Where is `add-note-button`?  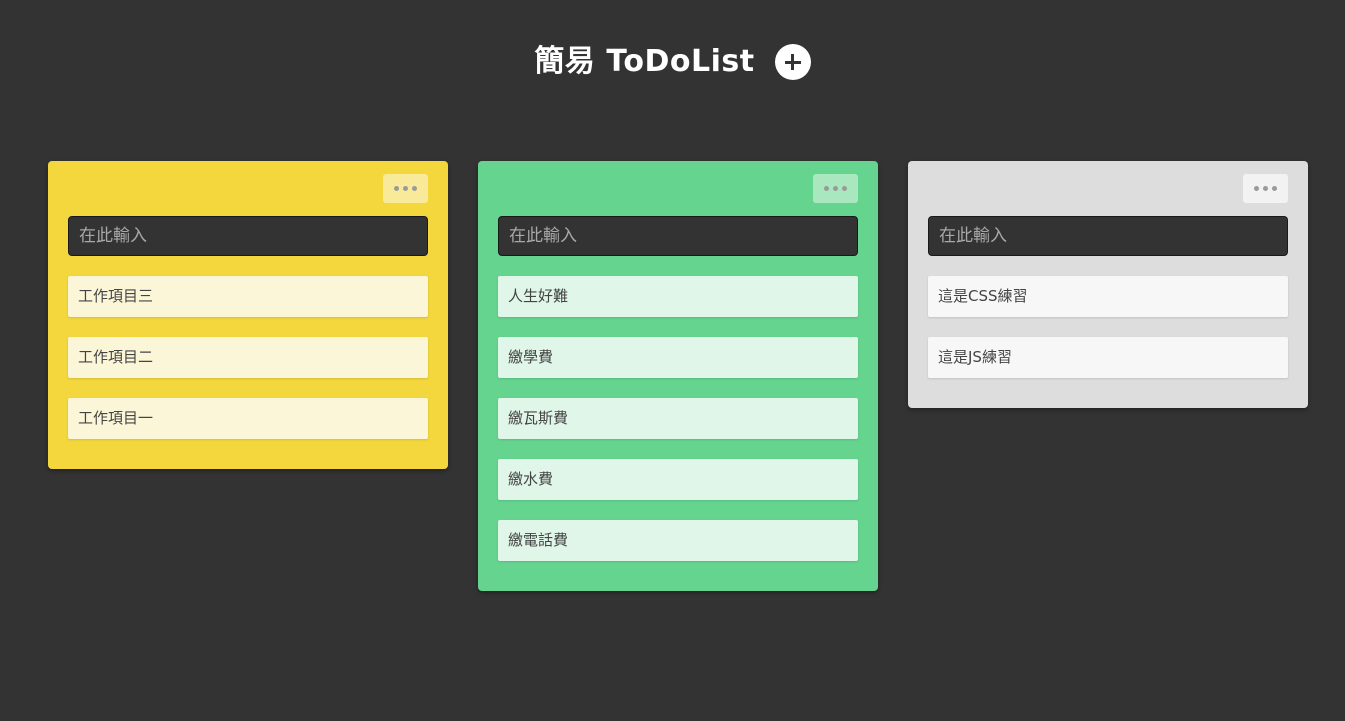 add-note-button is located at coordinates (792, 62).